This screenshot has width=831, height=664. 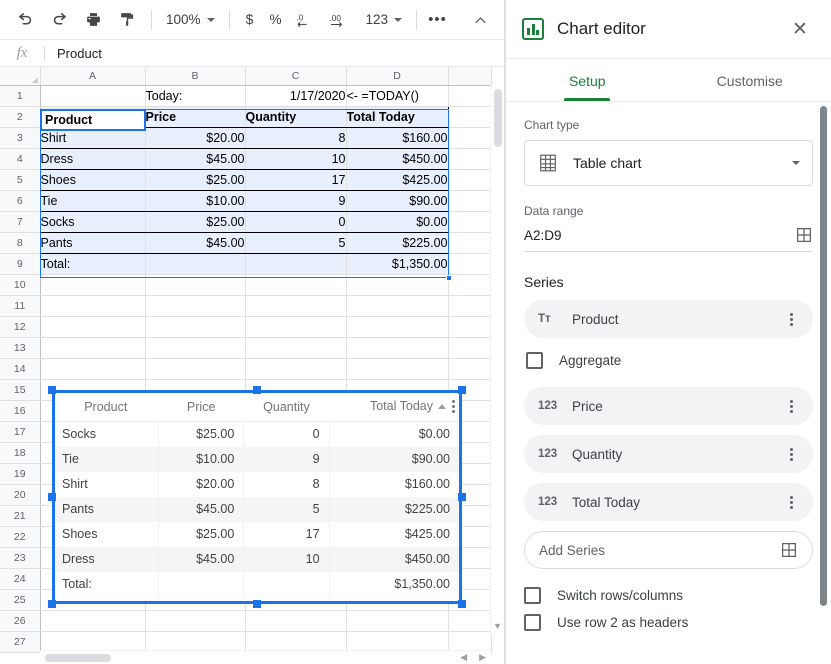 What do you see at coordinates (668, 239) in the screenshot?
I see `data-range-field: A2:D9` at bounding box center [668, 239].